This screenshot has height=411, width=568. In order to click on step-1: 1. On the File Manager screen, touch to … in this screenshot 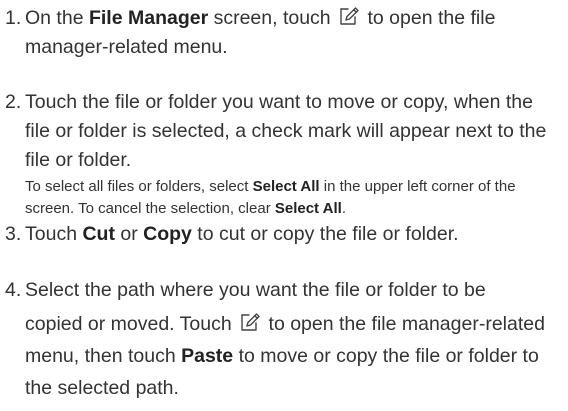, I will do `click(284, 33)`.